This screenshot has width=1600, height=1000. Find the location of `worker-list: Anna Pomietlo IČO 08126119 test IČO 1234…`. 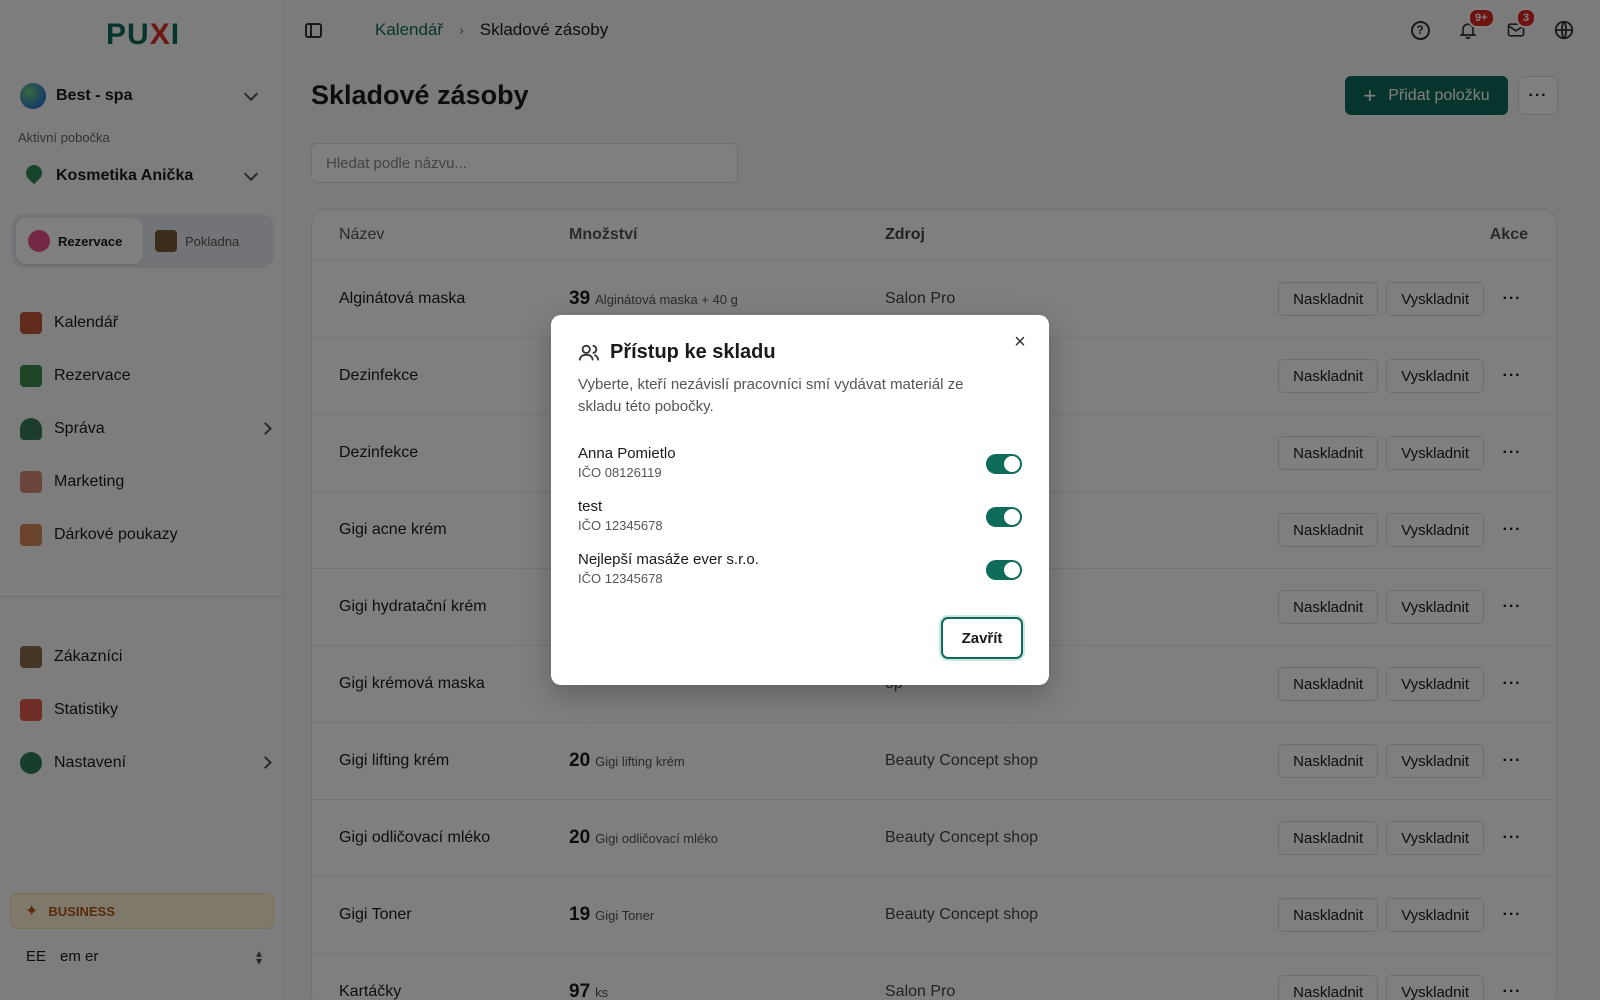

worker-list: Anna Pomietlo IČO 08126119 test IČO 1234… is located at coordinates (800, 524).